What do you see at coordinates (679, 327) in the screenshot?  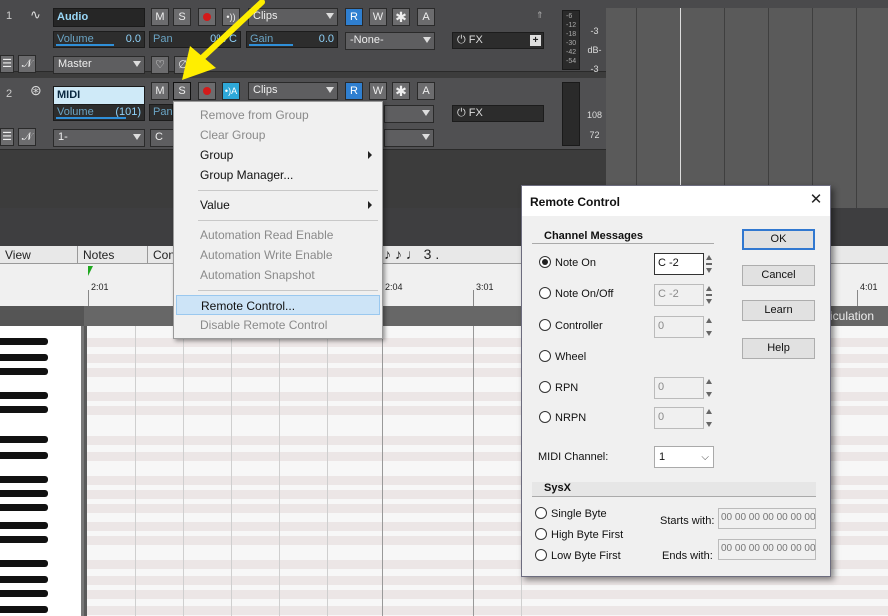 I see `controller-value: 0` at bounding box center [679, 327].